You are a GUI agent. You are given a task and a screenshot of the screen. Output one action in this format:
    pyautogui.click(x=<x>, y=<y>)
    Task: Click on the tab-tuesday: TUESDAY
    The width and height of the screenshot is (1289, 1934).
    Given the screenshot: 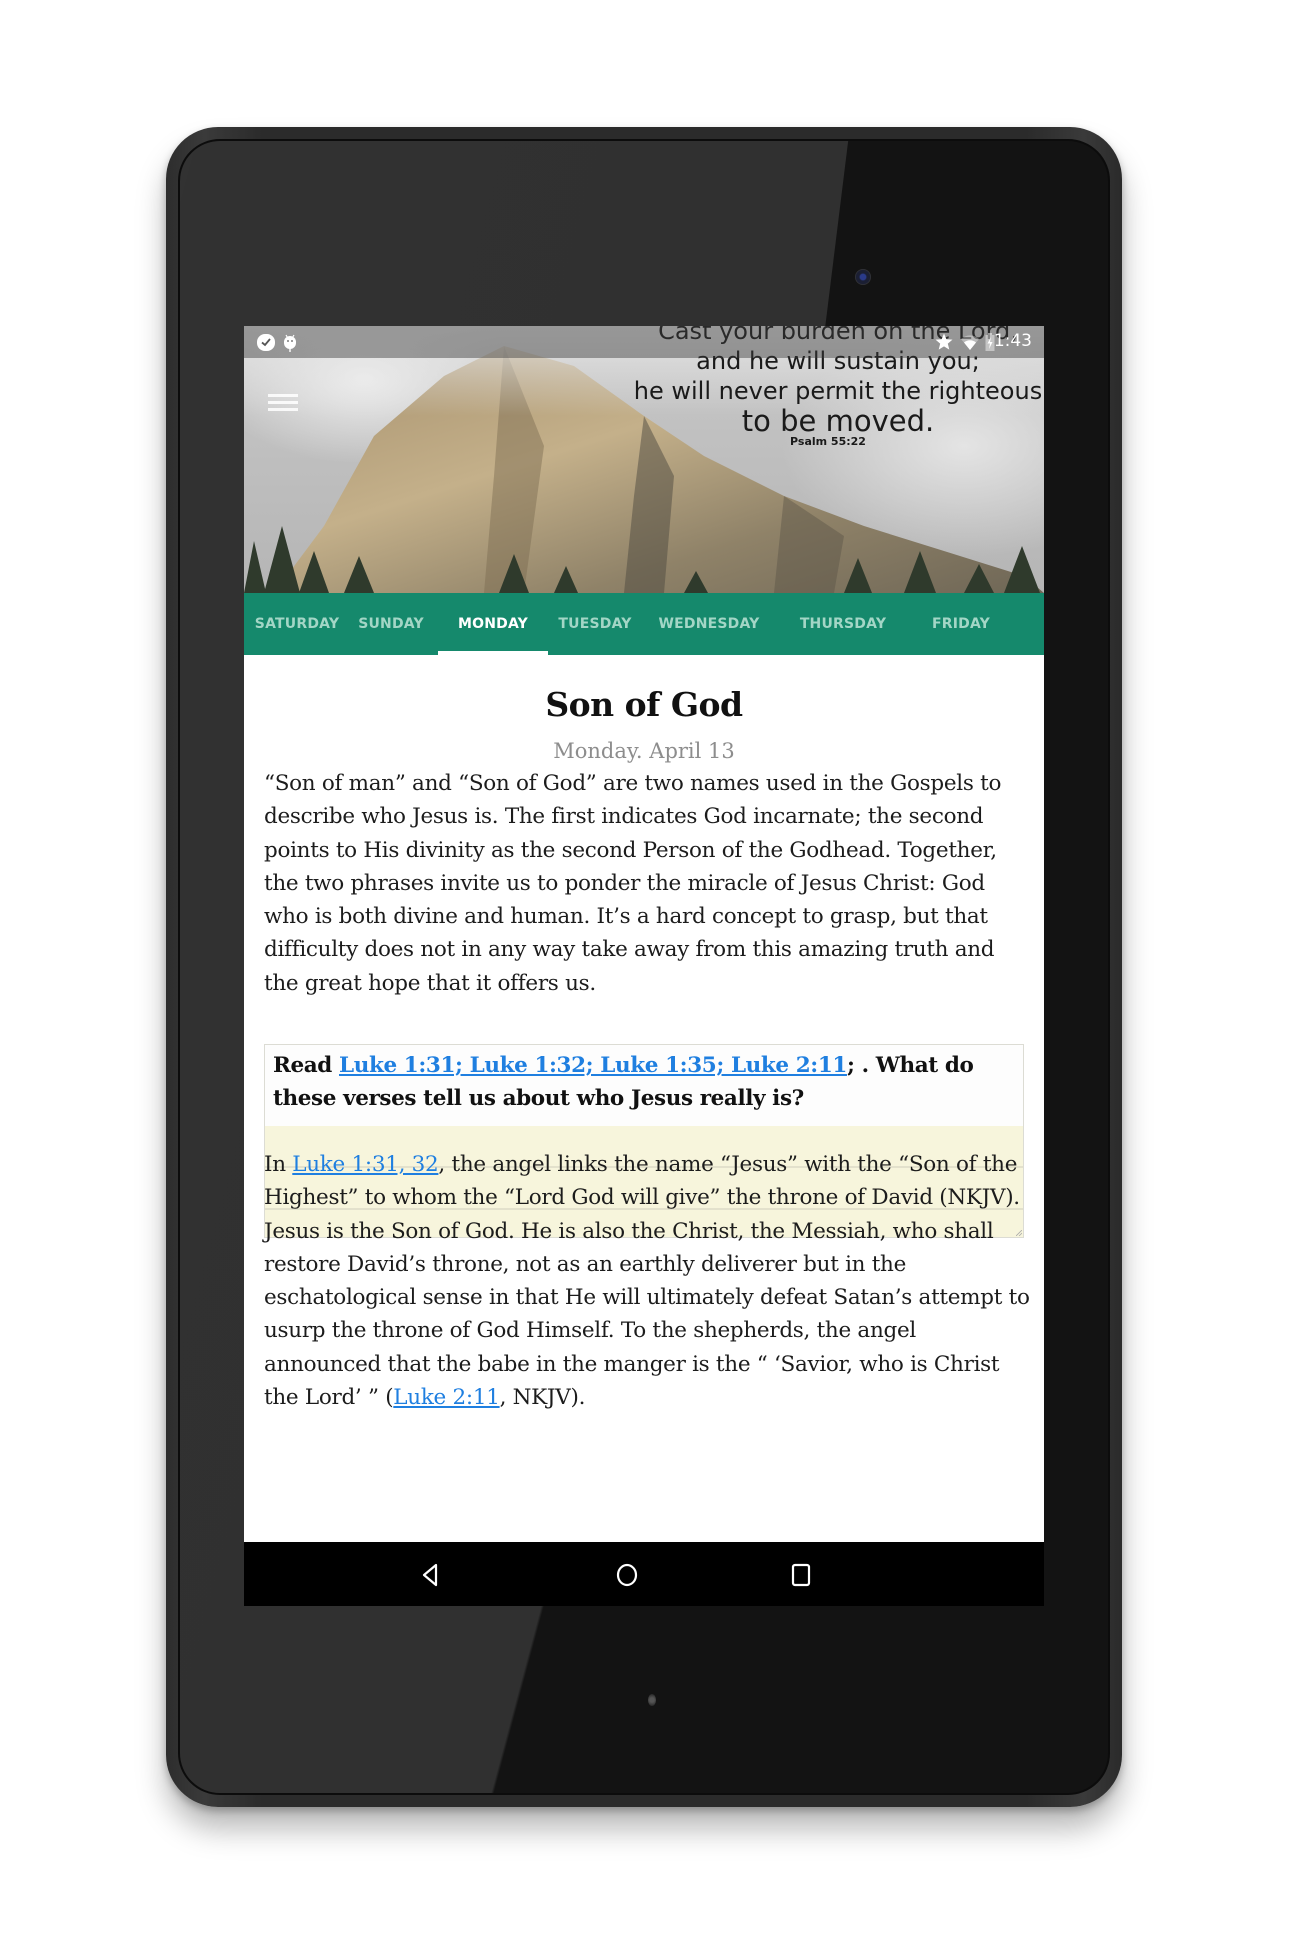 What is the action you would take?
    pyautogui.click(x=595, y=624)
    